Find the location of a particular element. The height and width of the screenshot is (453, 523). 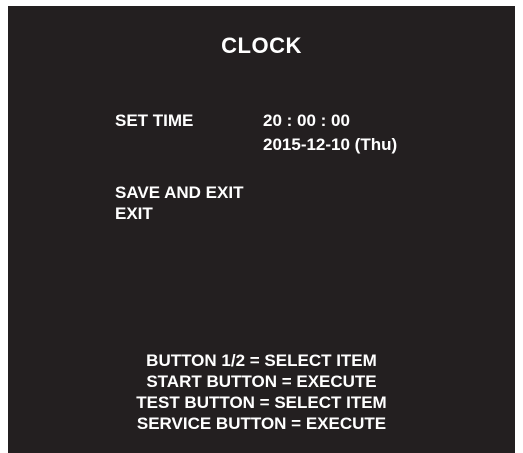

help-line-select-item: BUTTON 1/2 = SELECT ITEM is located at coordinates (261, 360).